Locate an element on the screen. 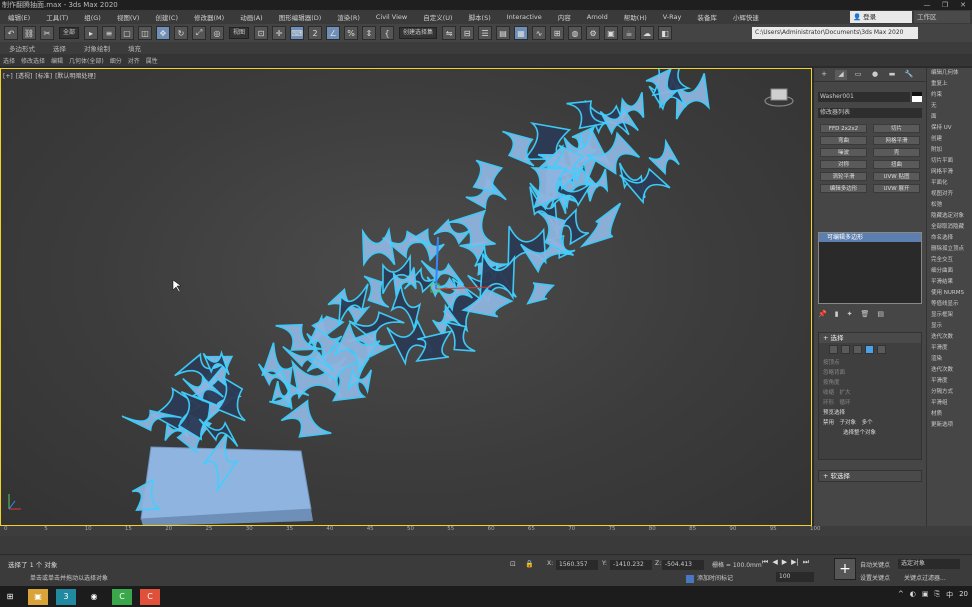  3dsmax-icon: 3 is located at coordinates (66, 596).